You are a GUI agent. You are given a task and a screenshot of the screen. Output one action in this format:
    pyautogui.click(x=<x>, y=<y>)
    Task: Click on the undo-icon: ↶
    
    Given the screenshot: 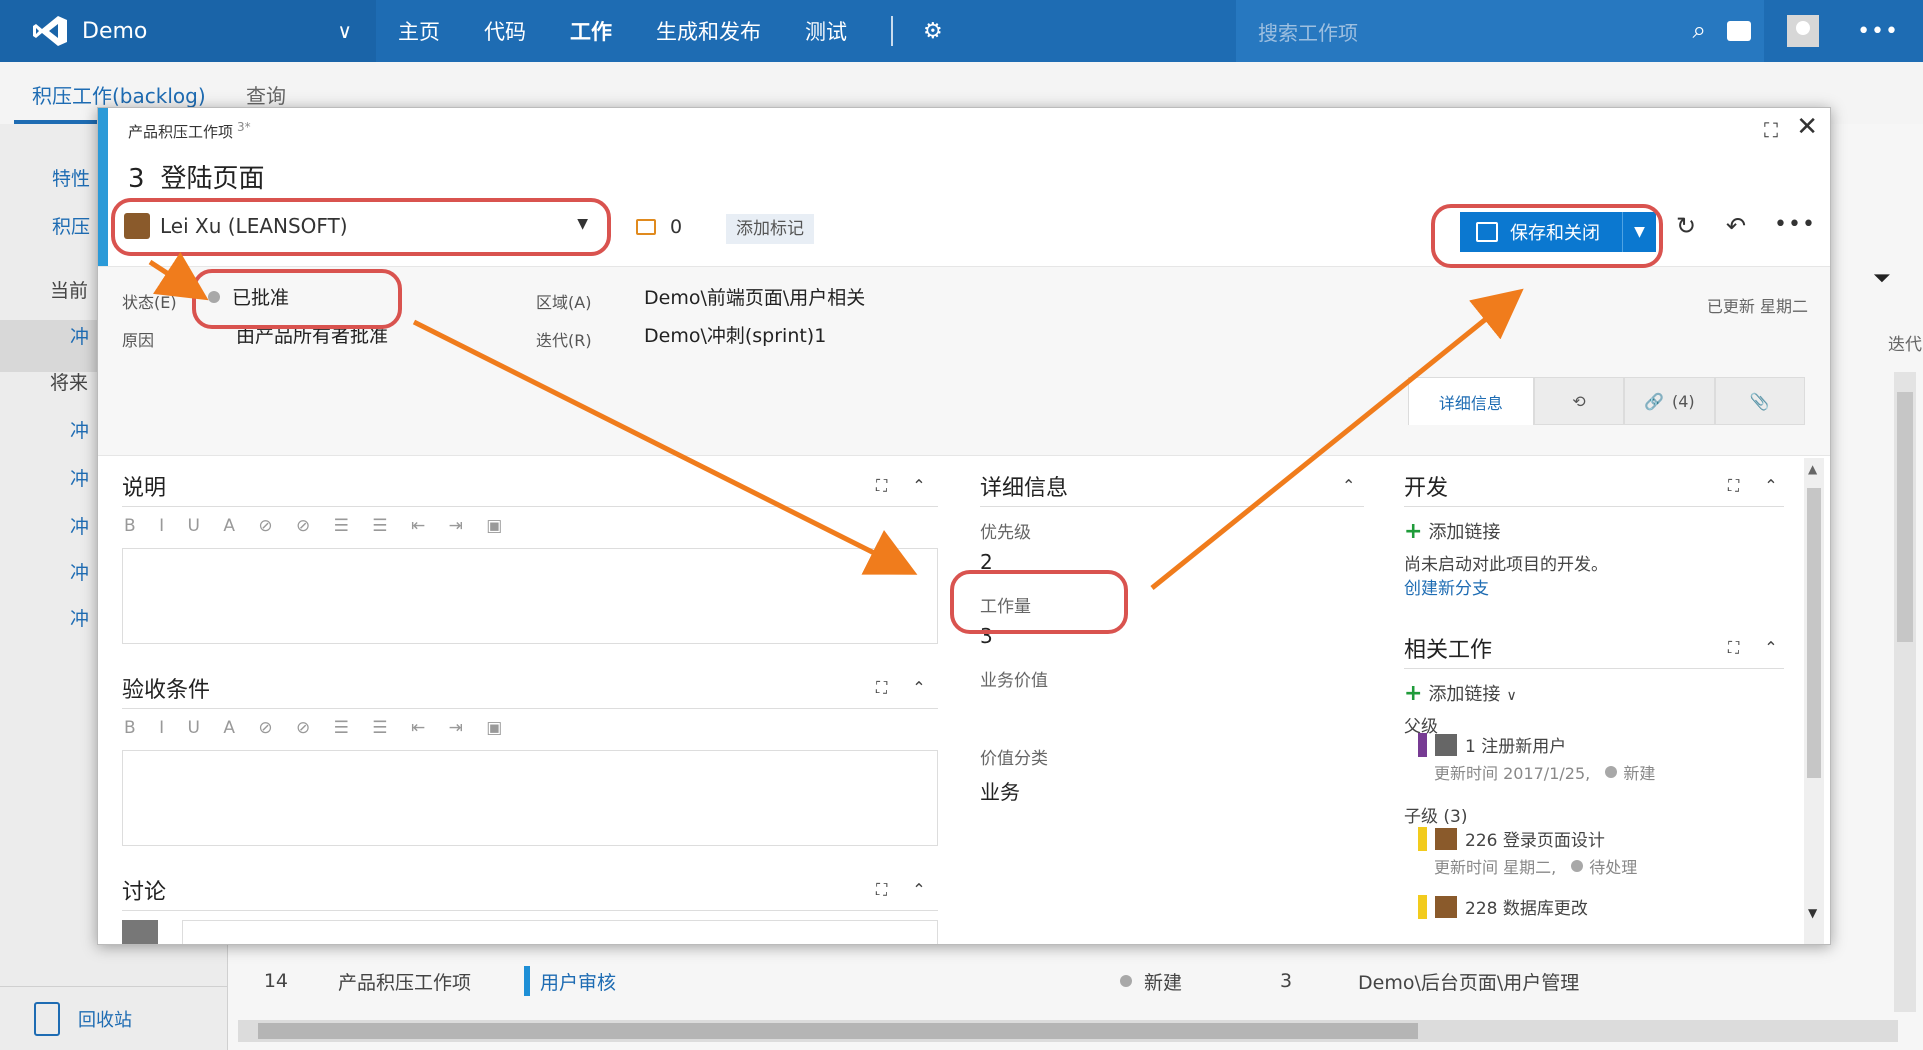 What is the action you would take?
    pyautogui.click(x=1736, y=226)
    